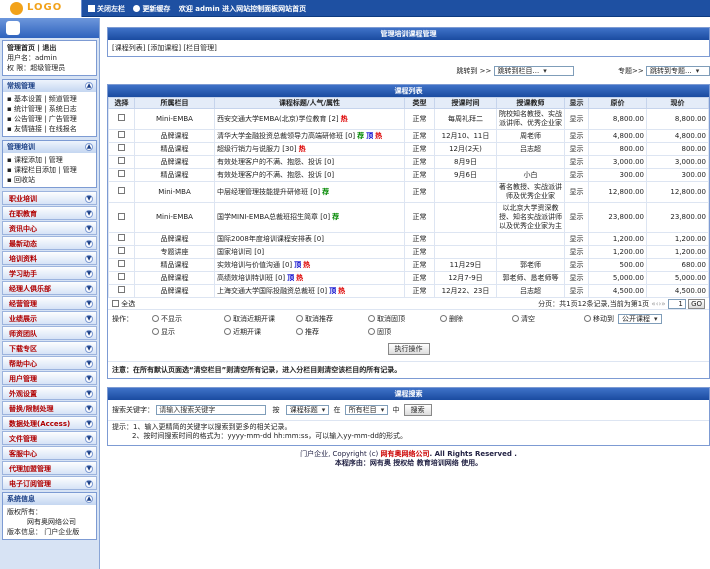  Describe the element at coordinates (49, 228) in the screenshot. I see `sidebar-menu-item: 资讯中心 ▼` at that location.